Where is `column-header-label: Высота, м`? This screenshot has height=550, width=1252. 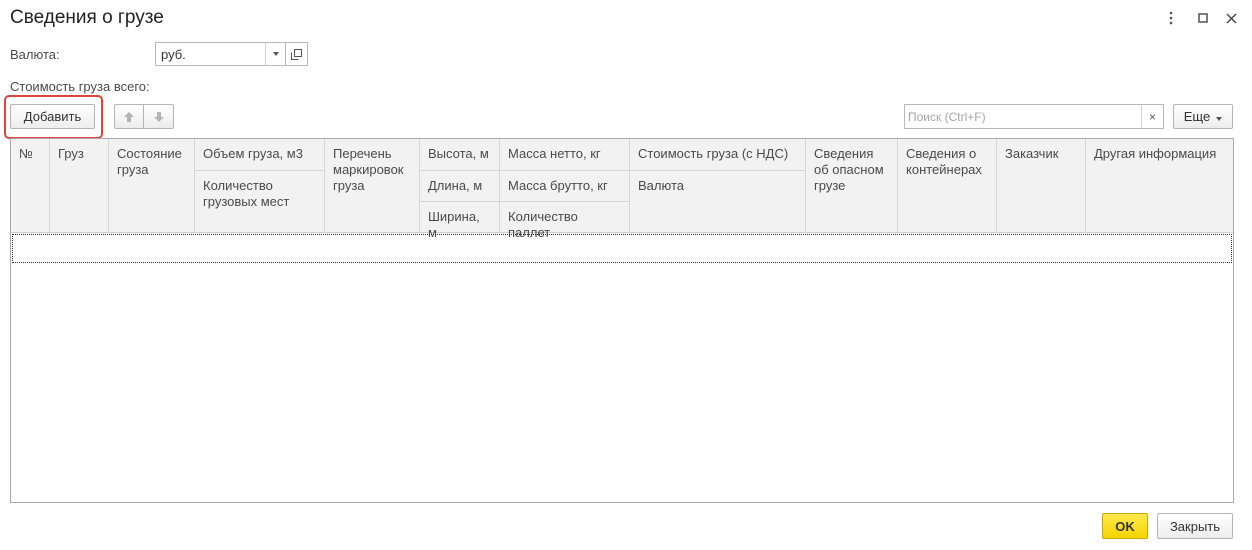 column-header-label: Высота, м is located at coordinates (458, 153).